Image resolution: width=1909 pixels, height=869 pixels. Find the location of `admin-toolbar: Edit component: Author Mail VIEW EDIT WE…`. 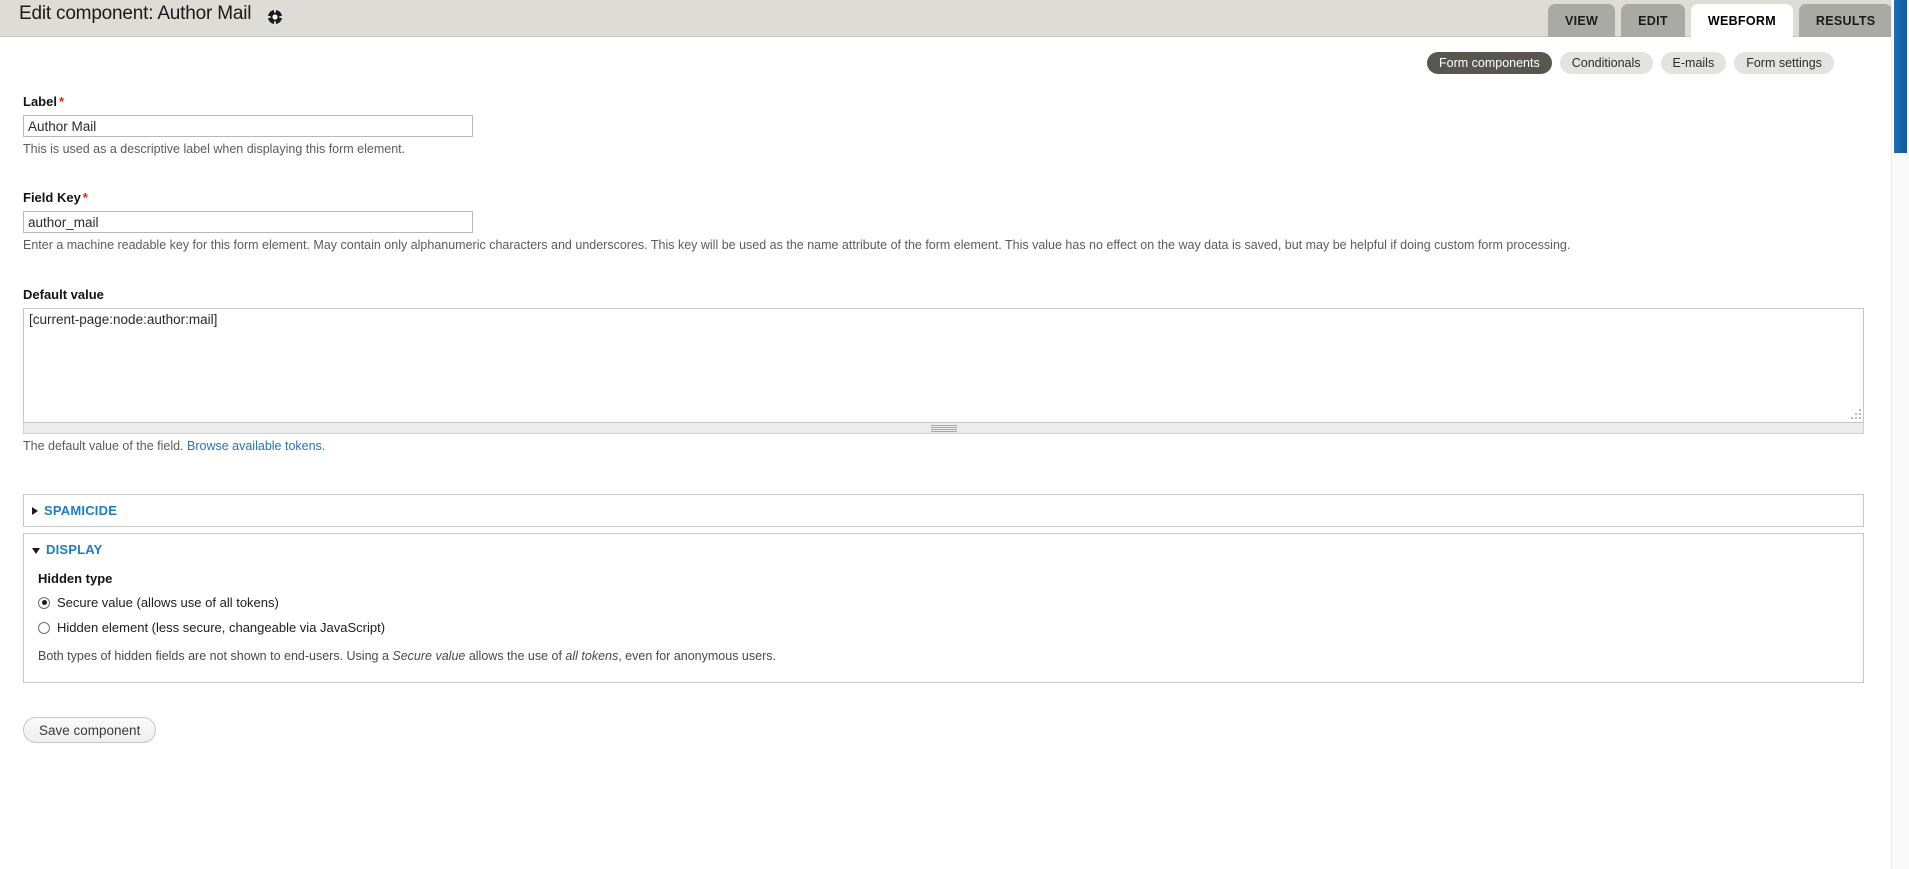

admin-toolbar: Edit component: Author Mail VIEW EDIT WE… is located at coordinates (946, 18).